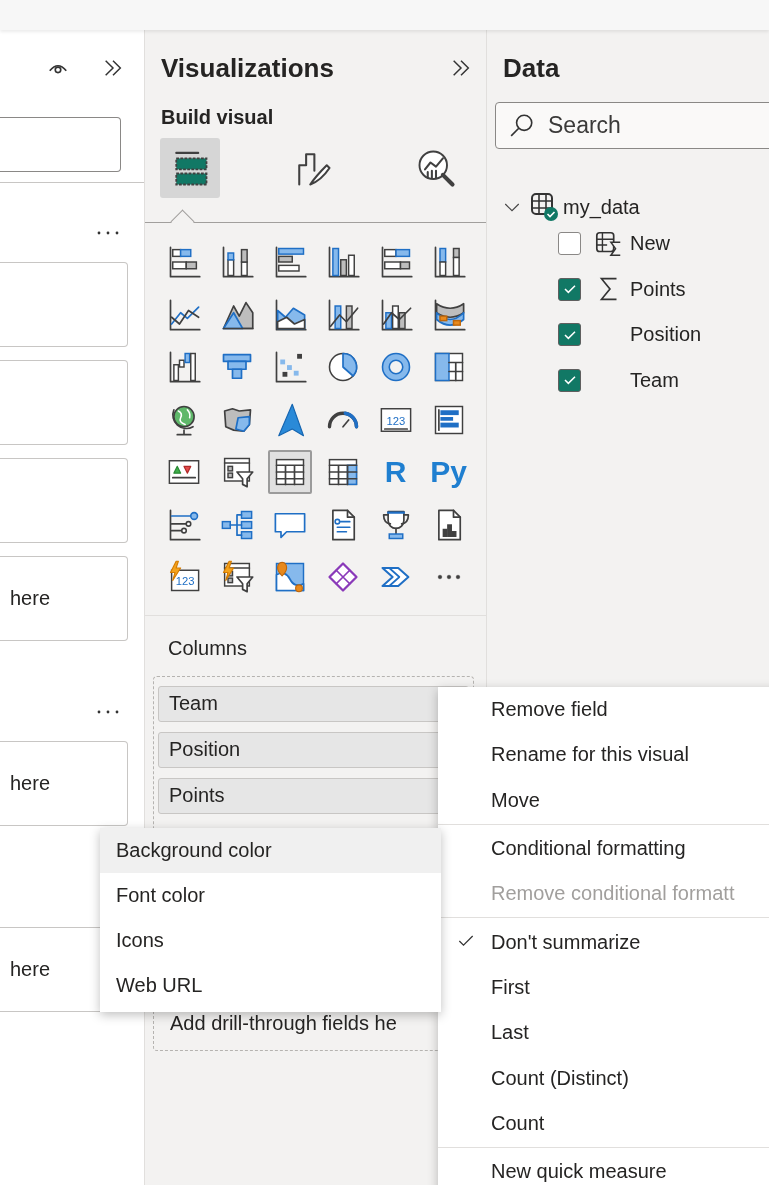 This screenshot has width=769, height=1185. Describe the element at coordinates (207, 647) in the screenshot. I see `section-label: Columns` at that location.